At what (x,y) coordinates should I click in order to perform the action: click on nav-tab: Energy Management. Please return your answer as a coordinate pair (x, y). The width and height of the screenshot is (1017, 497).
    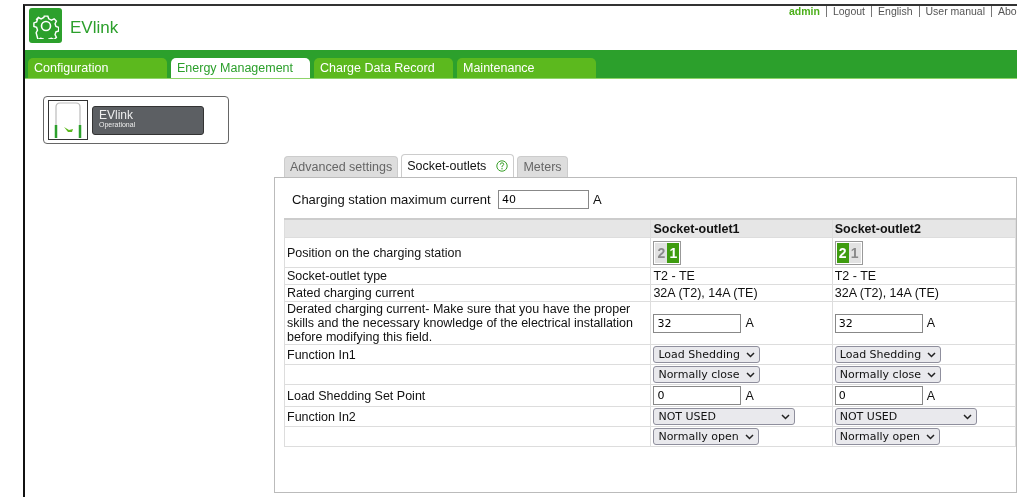
    Looking at the image, I should click on (240, 68).